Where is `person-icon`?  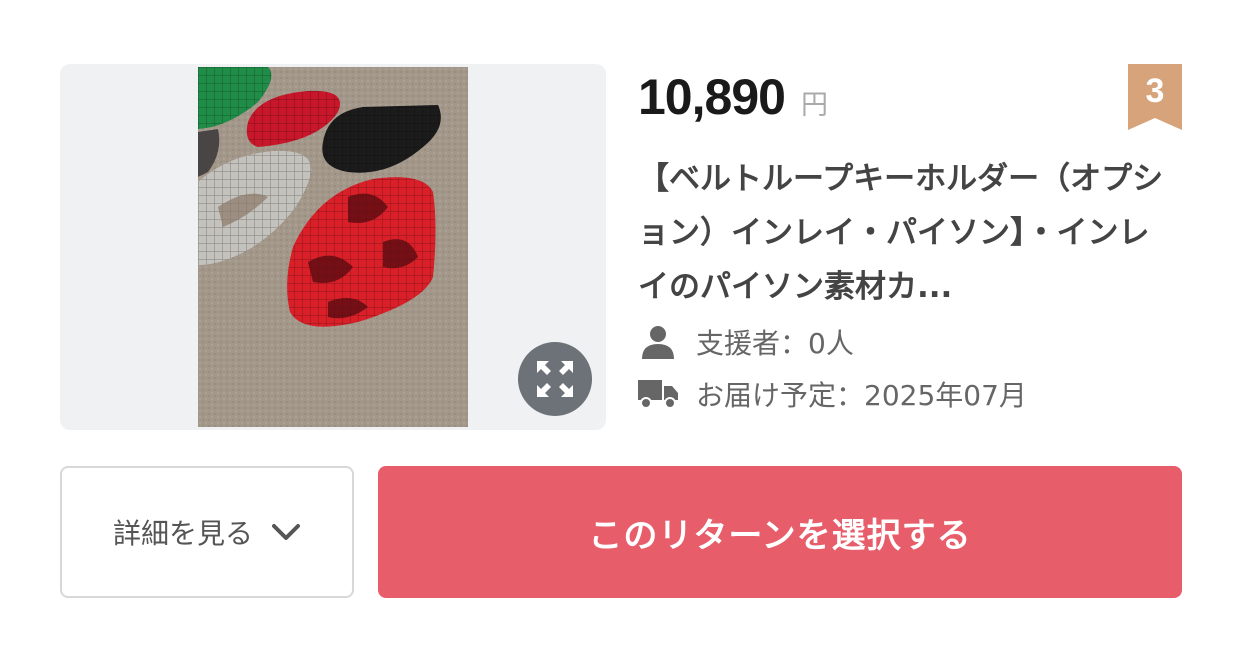
person-icon is located at coordinates (658, 342).